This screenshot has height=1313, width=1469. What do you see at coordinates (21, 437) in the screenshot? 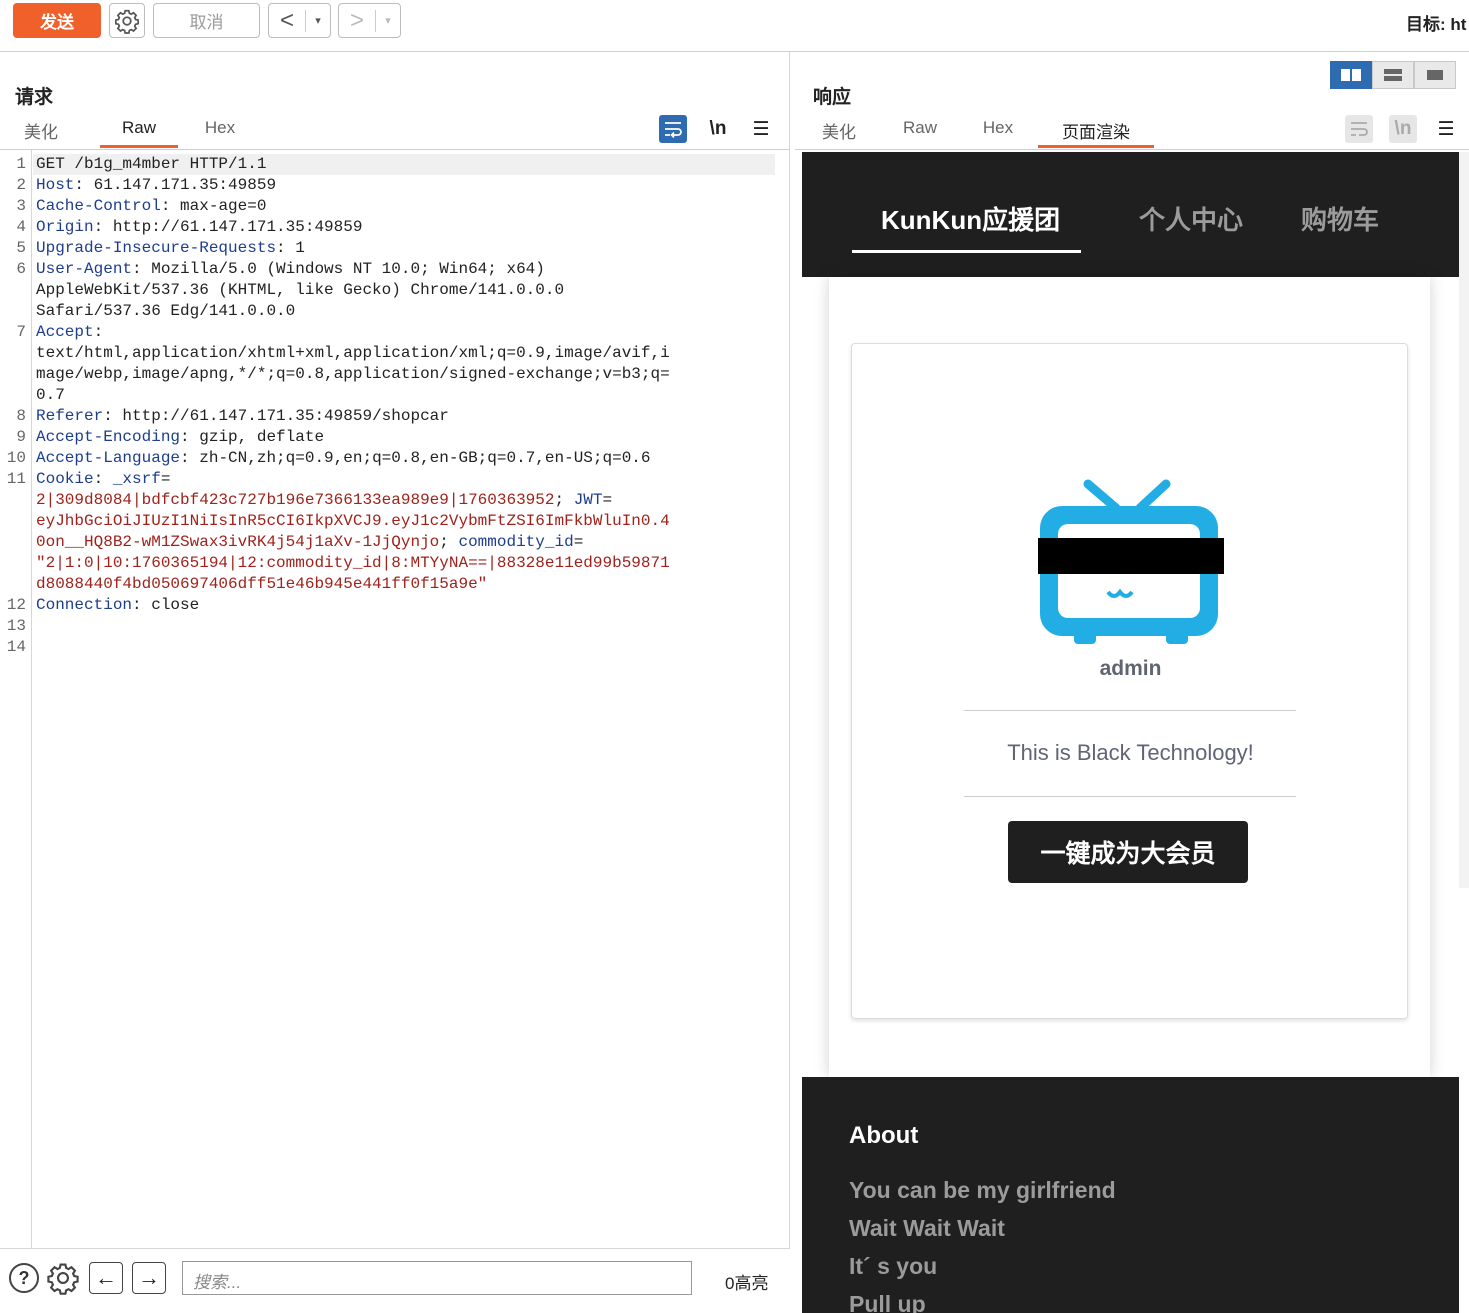
I see `line-number: 9` at bounding box center [21, 437].